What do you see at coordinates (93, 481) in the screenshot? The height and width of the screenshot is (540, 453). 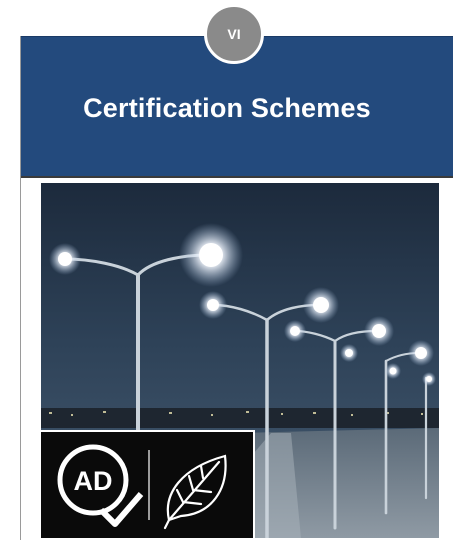 I see `svg-text: AD` at bounding box center [93, 481].